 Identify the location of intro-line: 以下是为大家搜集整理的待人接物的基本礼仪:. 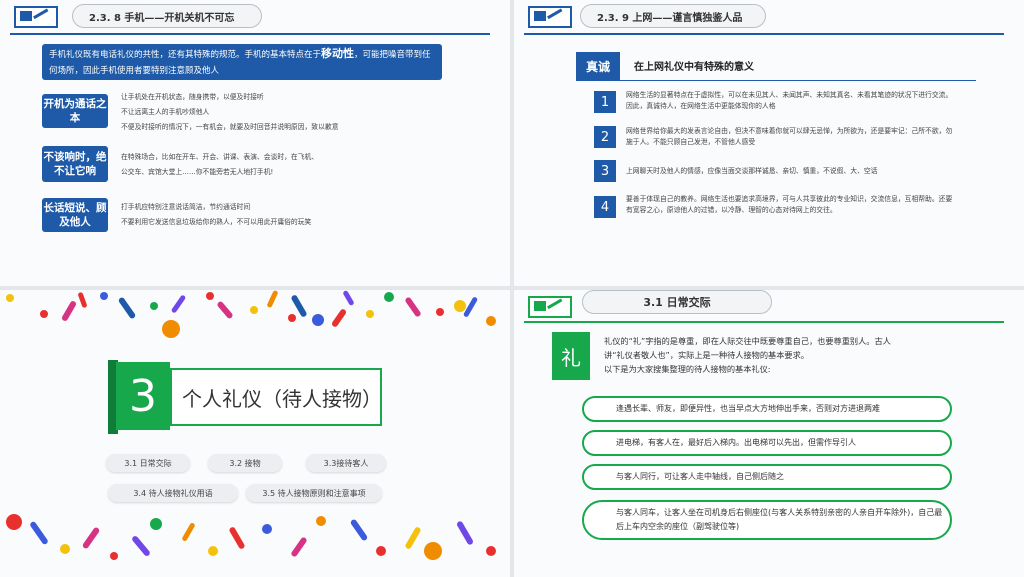
(687, 369).